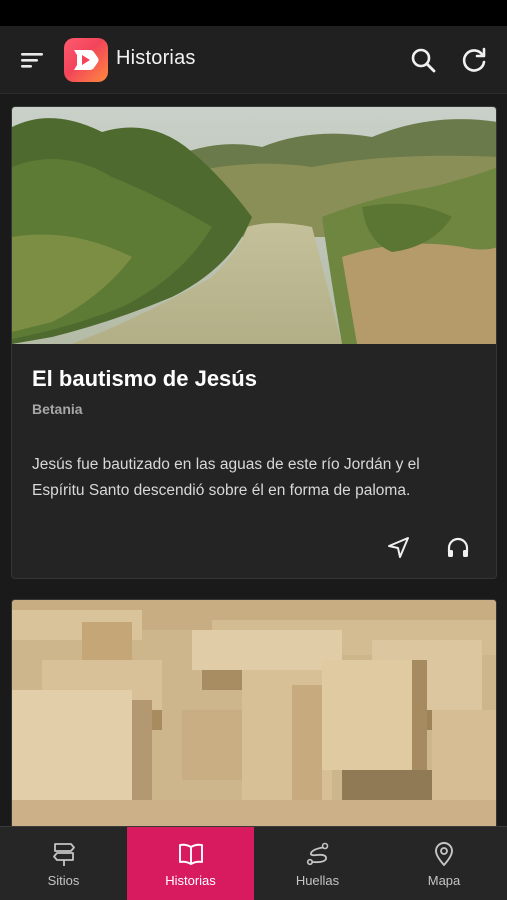 This screenshot has height=900, width=507. I want to click on refresh-icon, so click(474, 59).